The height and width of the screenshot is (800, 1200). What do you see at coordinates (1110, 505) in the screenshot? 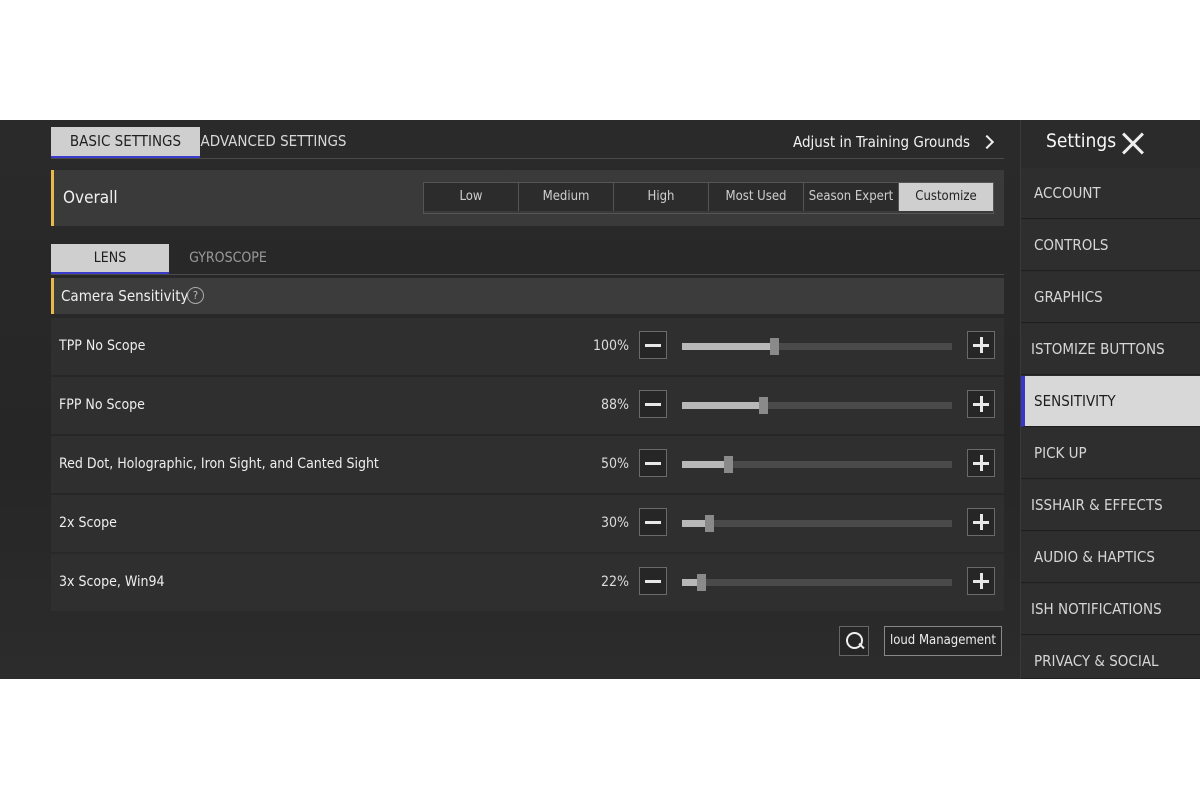
I see `sidebar-item-crosshair-effects: ISSHAIR & EFFECTS` at bounding box center [1110, 505].